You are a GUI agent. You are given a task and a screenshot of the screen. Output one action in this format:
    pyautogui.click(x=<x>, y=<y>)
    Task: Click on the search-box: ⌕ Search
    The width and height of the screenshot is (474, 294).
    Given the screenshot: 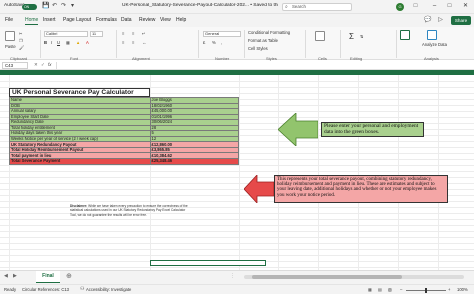 What is the action you would take?
    pyautogui.click(x=317, y=7)
    